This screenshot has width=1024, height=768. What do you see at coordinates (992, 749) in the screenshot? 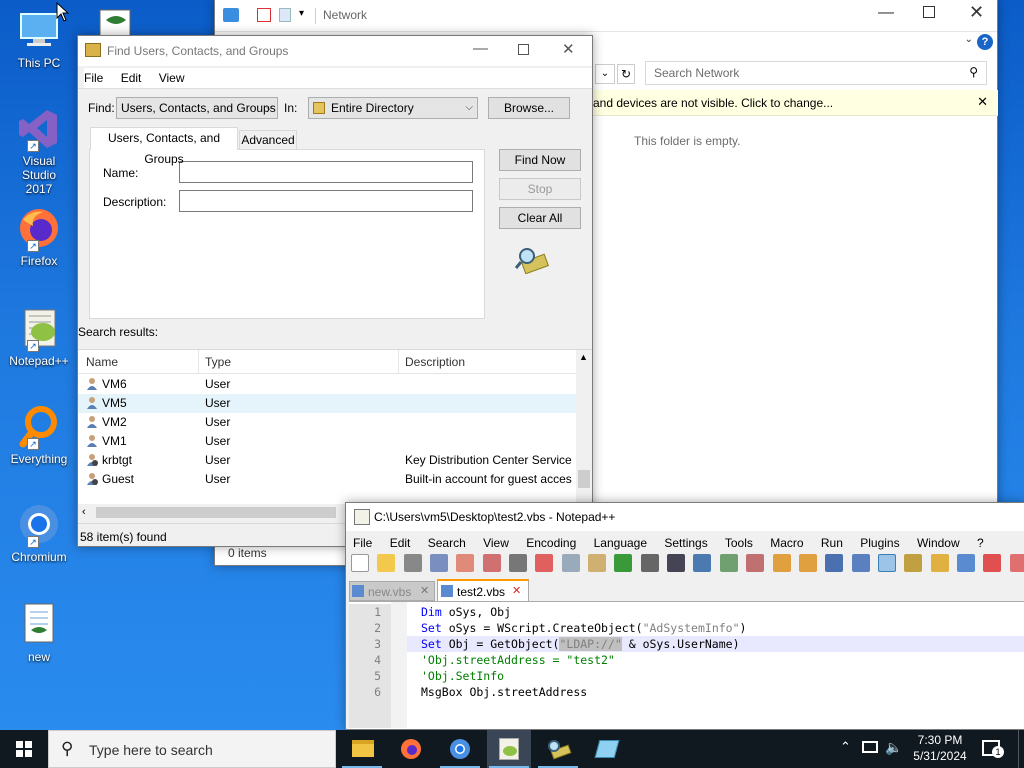
I see `notification-center: 1` at bounding box center [992, 749].